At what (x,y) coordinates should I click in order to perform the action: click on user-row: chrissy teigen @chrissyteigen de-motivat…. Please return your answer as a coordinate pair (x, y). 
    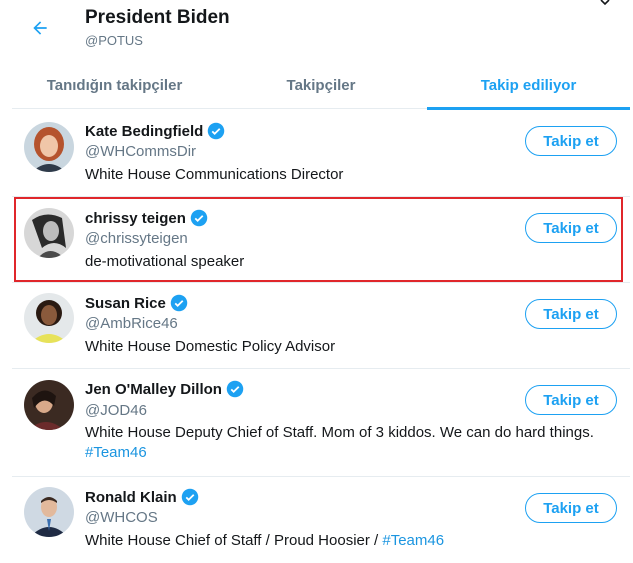
    Looking at the image, I should click on (321, 240).